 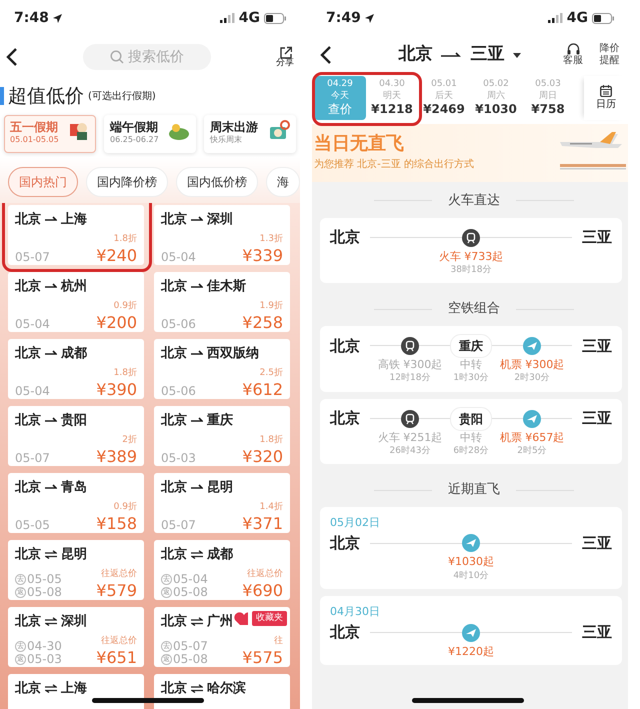 What do you see at coordinates (269, 618) in the screenshot?
I see `favorites-badge: 收藏夹` at bounding box center [269, 618].